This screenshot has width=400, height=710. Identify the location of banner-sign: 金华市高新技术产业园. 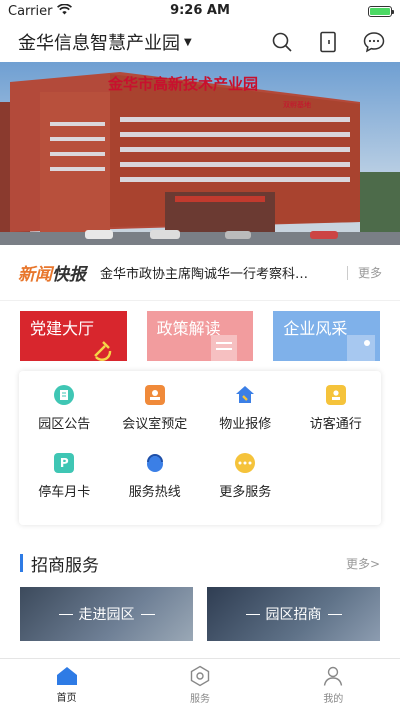
(182, 84).